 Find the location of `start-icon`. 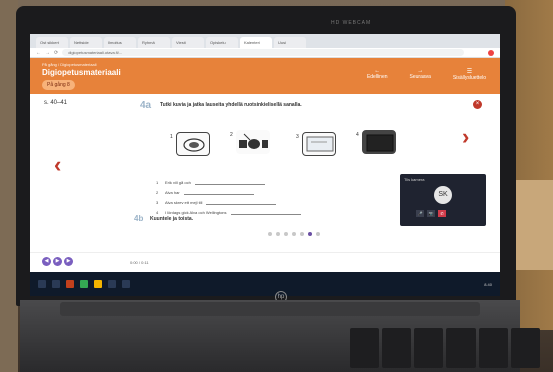

start-icon is located at coordinates (42, 284).